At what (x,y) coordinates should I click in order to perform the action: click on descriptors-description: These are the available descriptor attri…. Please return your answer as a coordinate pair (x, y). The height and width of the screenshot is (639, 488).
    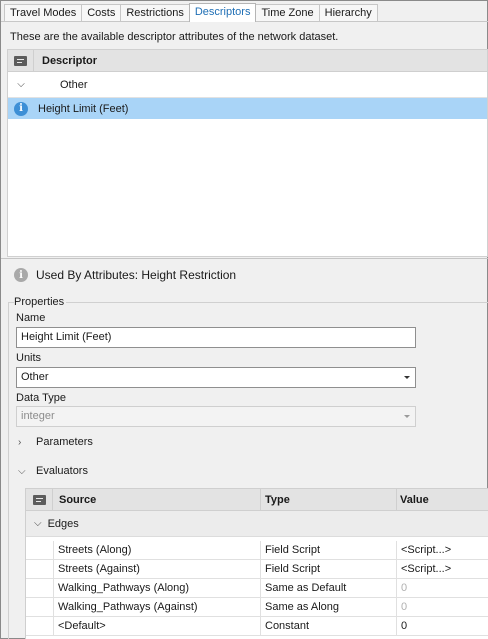
    Looking at the image, I should click on (174, 37).